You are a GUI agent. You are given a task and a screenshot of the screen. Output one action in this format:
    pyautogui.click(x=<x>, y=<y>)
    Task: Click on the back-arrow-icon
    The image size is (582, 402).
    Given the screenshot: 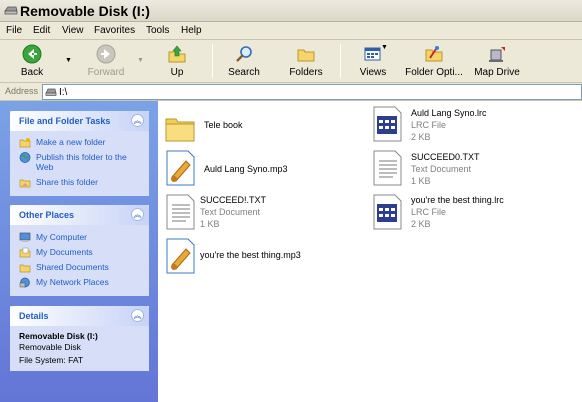 What is the action you would take?
    pyautogui.click(x=32, y=54)
    